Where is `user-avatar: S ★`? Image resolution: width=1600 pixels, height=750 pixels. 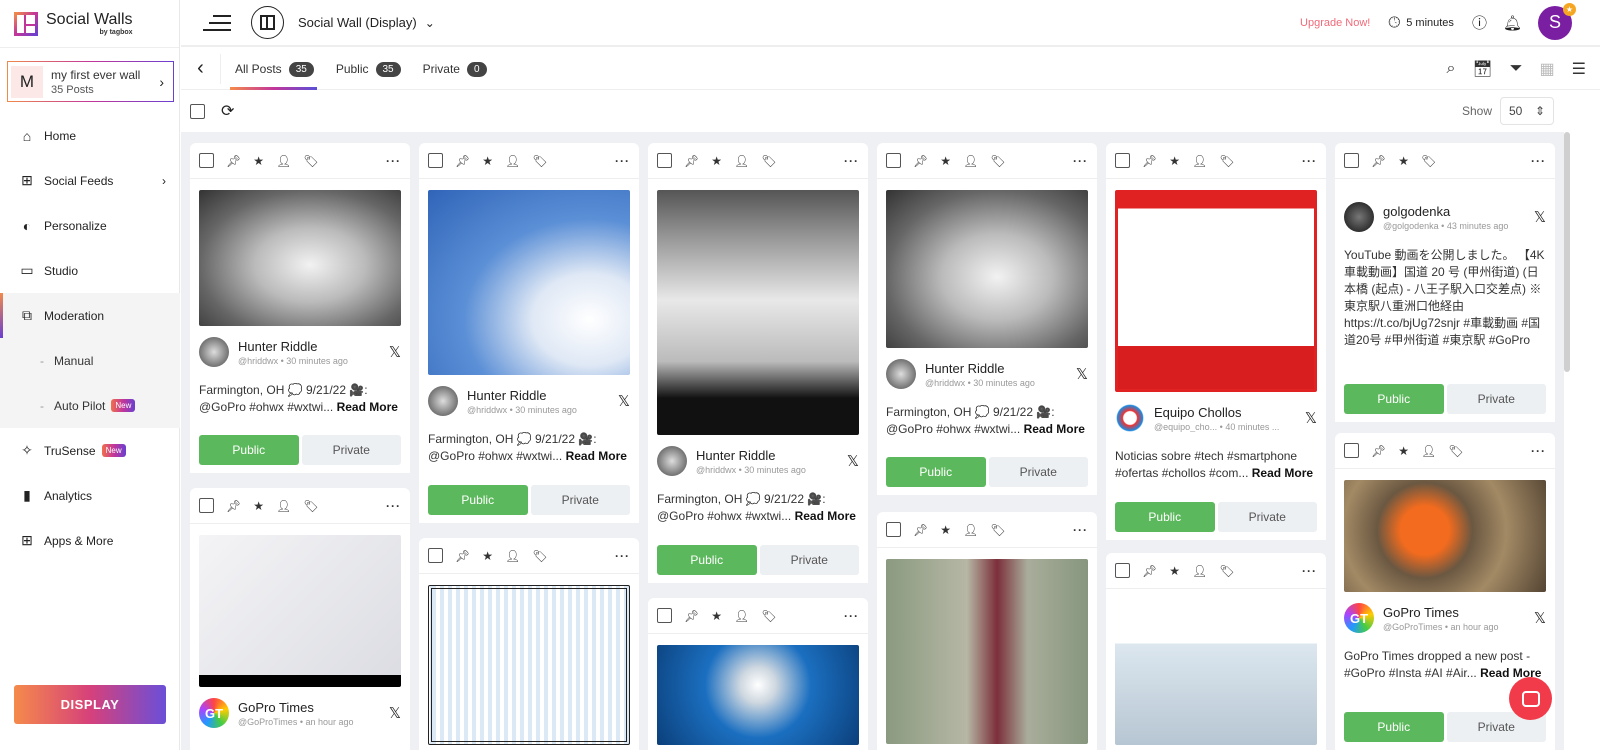
user-avatar: S ★ is located at coordinates (1557, 21).